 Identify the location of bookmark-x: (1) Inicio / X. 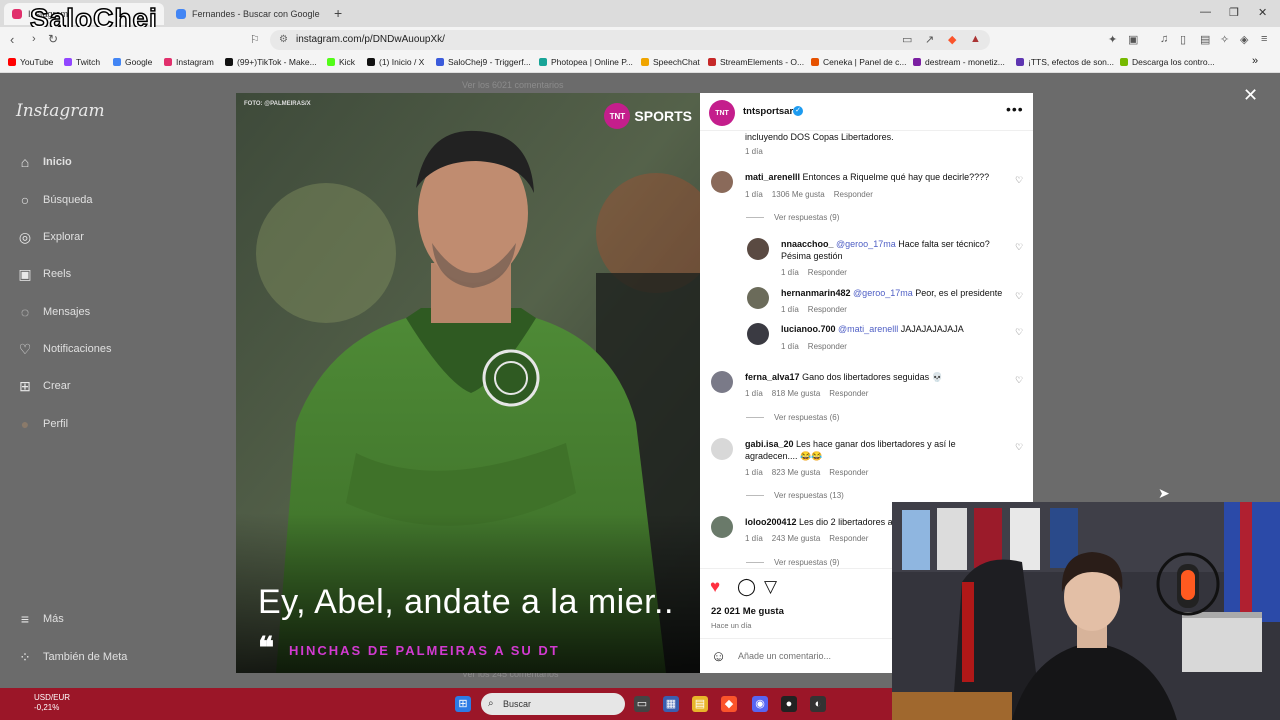
(395, 62).